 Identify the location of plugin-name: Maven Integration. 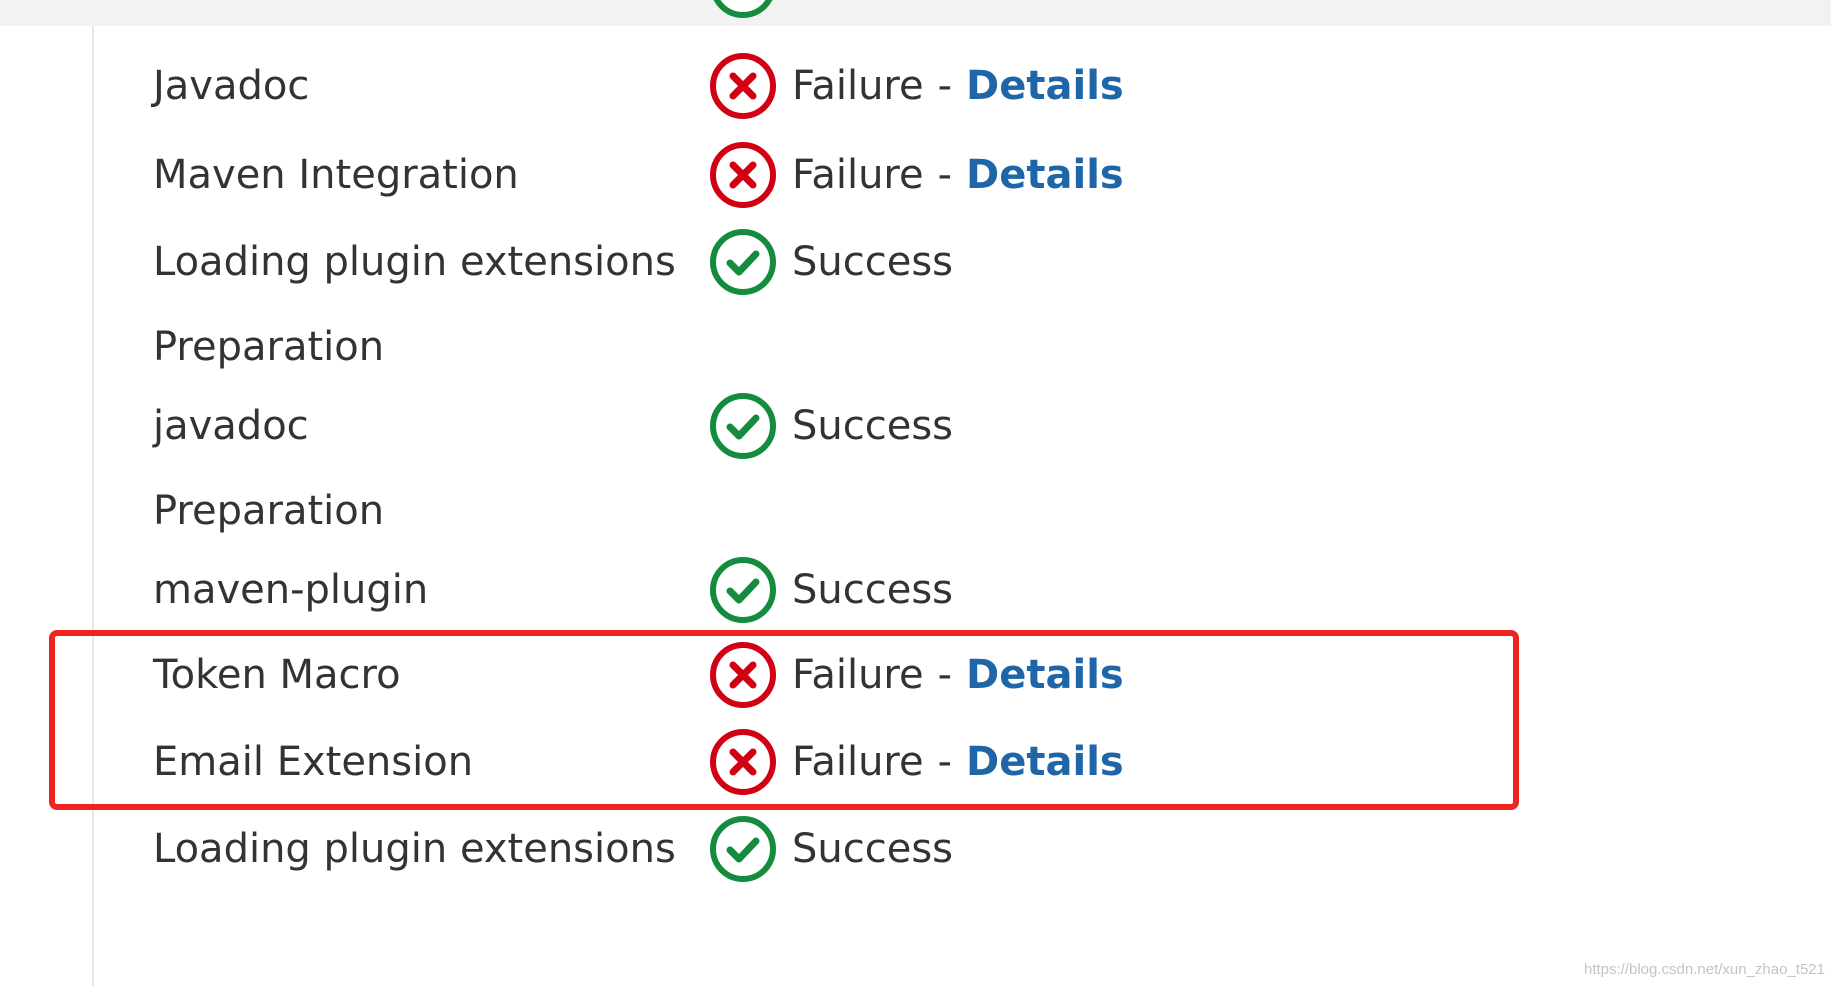
(336, 175).